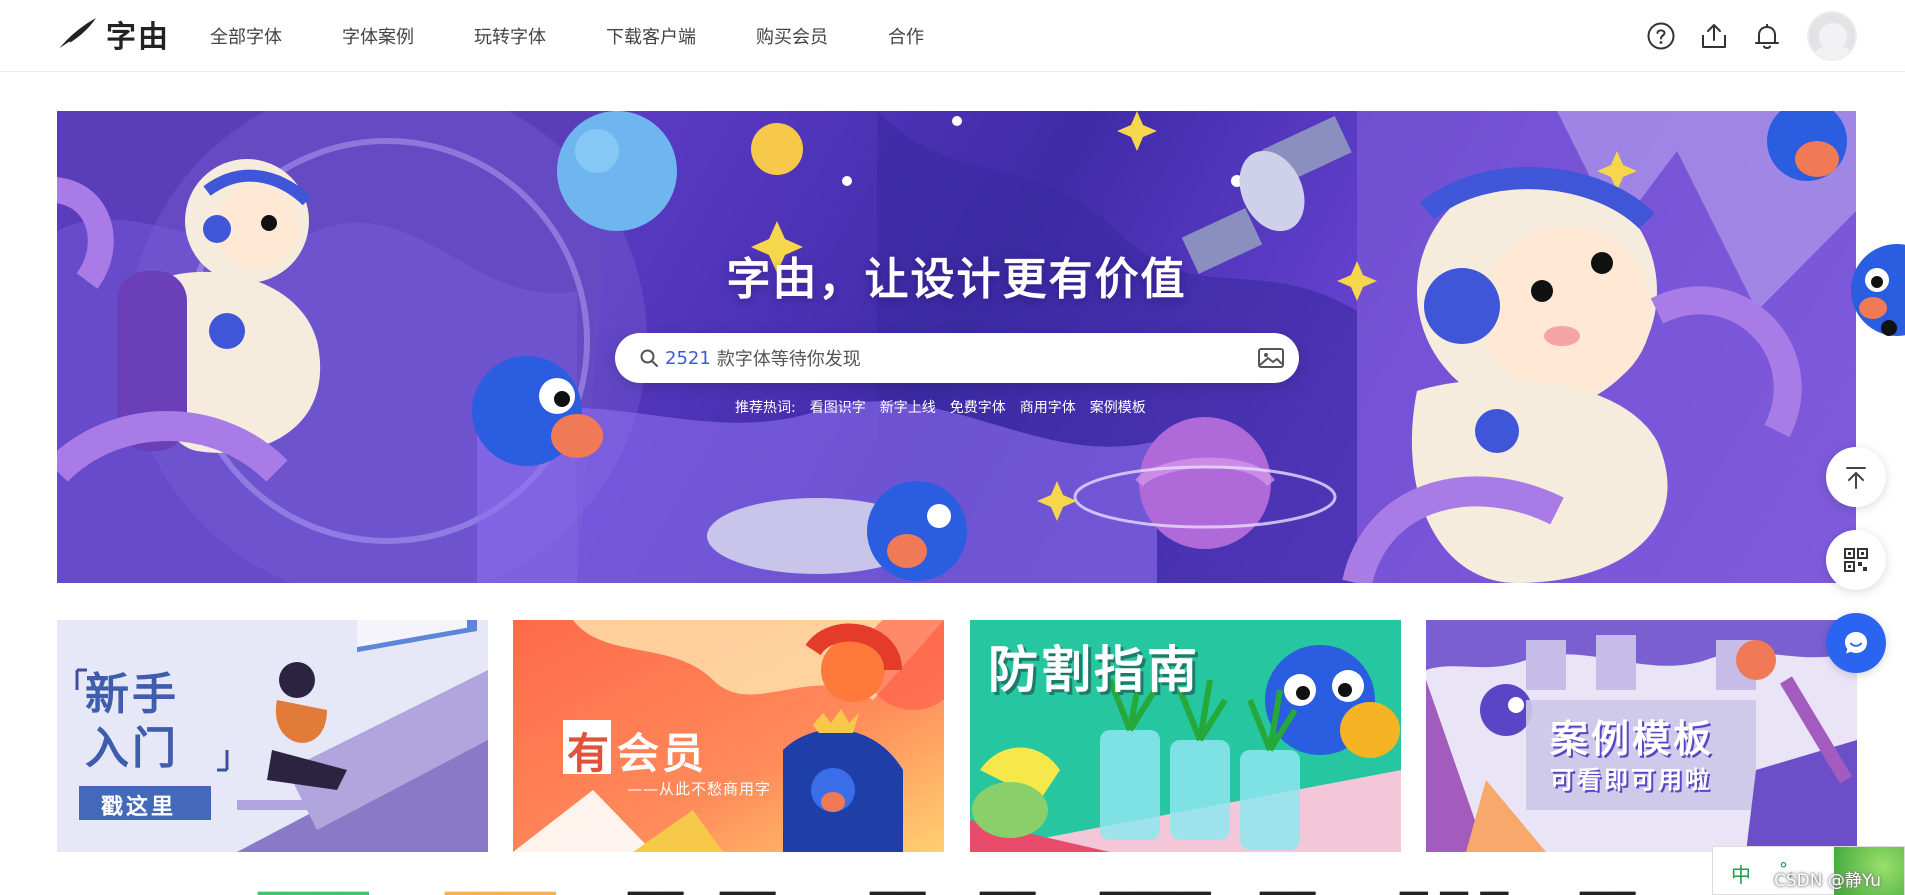 The width and height of the screenshot is (1905, 895). What do you see at coordinates (1094, 670) in the screenshot?
I see `card-anti-cut-title: 防割指南` at bounding box center [1094, 670].